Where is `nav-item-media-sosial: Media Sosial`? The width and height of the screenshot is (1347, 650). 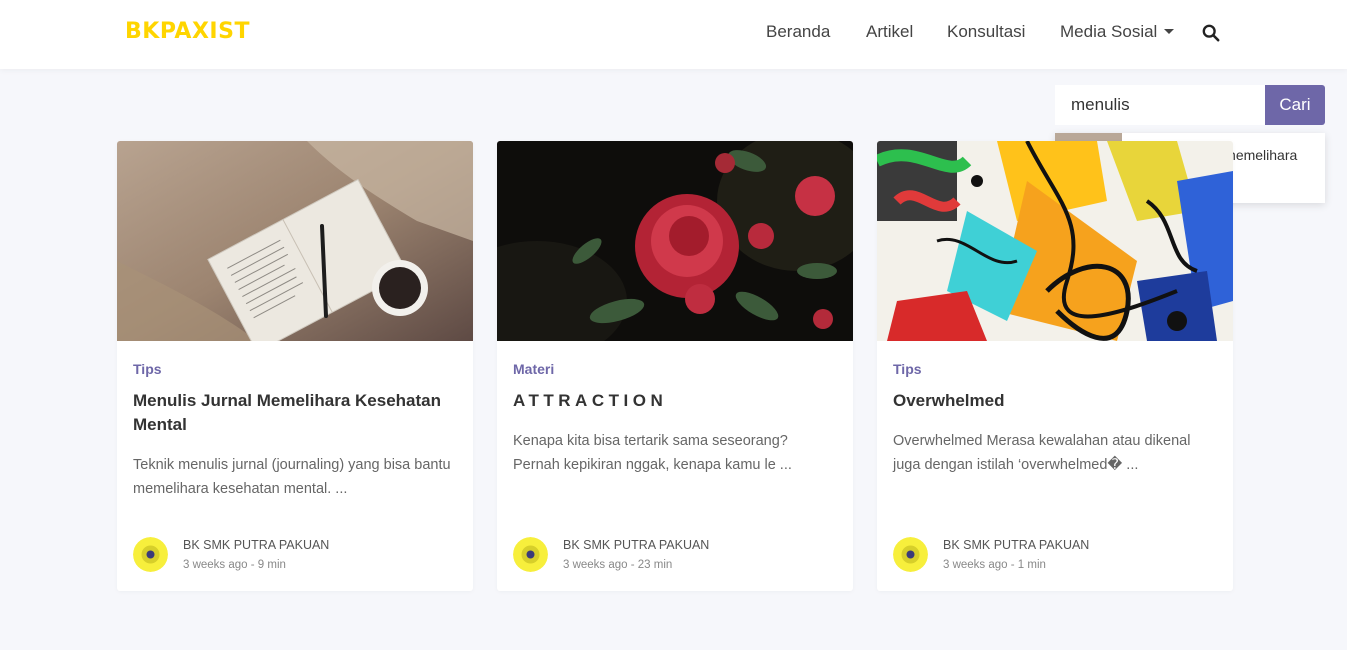
nav-item-media-sosial: Media Sosial is located at coordinates (1117, 32).